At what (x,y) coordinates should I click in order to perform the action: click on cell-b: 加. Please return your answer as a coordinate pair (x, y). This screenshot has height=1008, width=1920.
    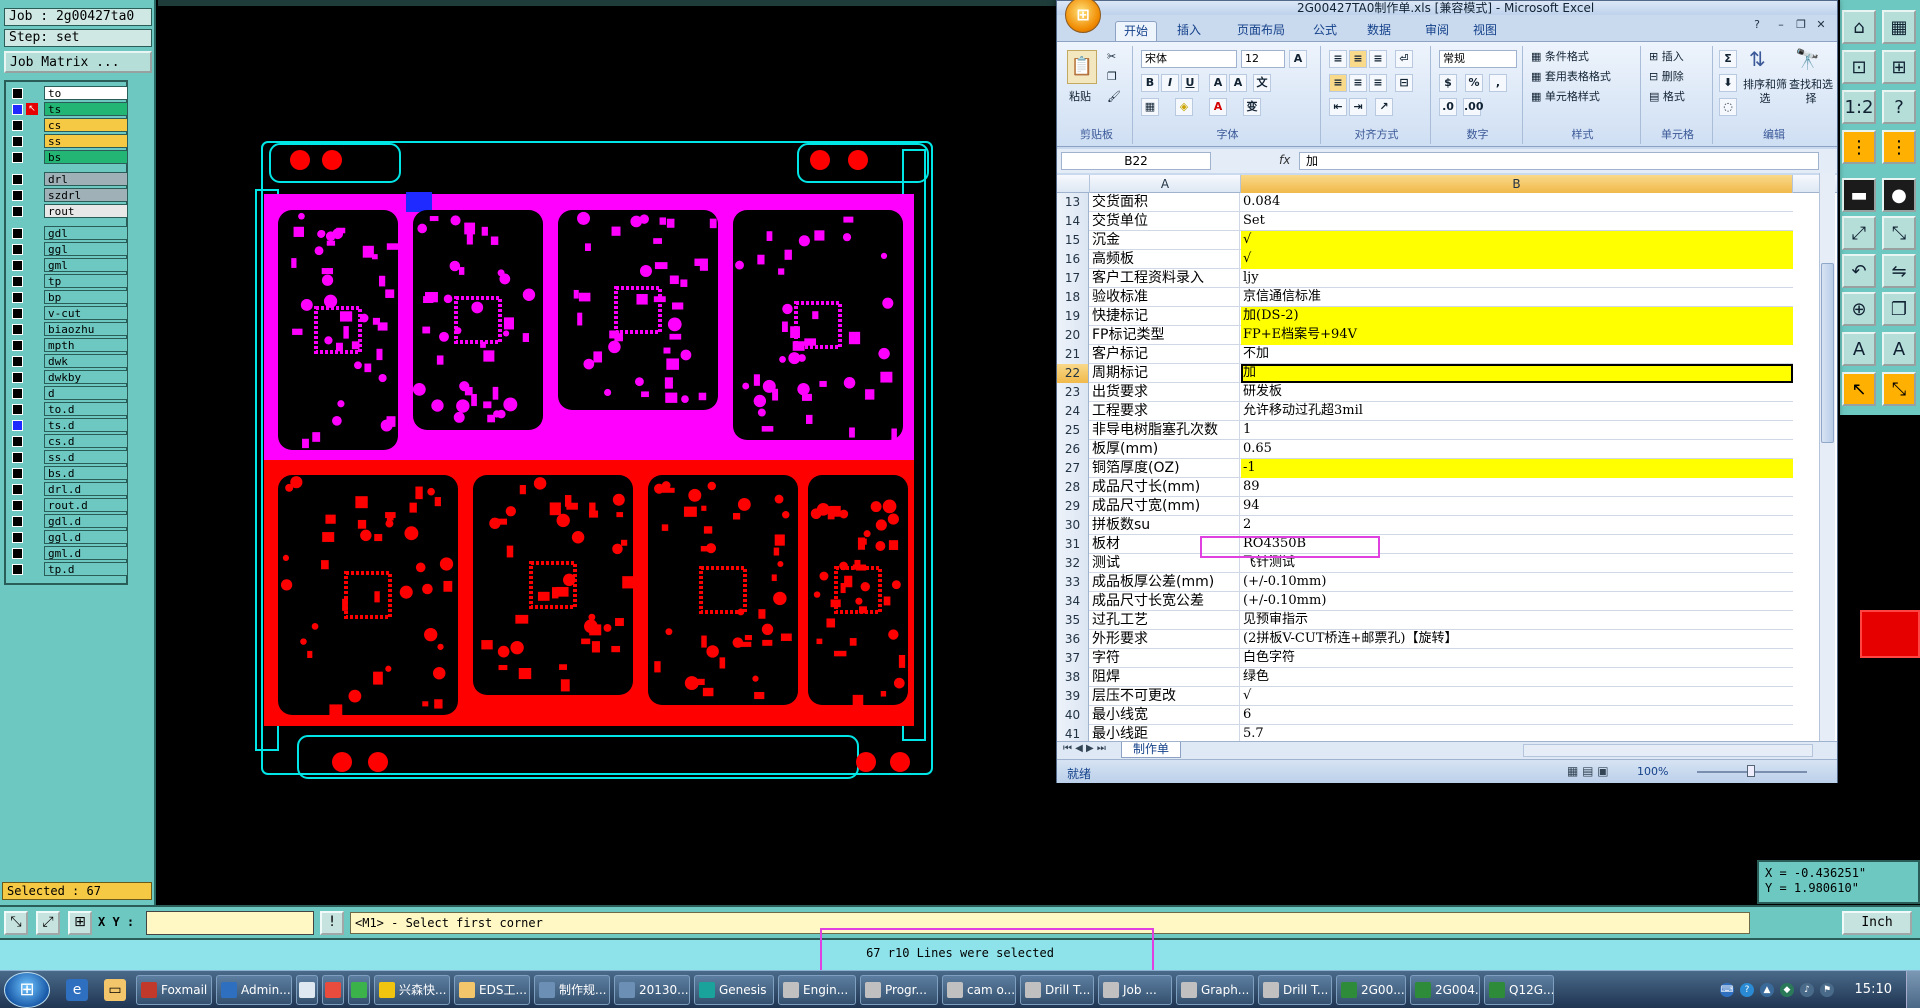
    Looking at the image, I should click on (1517, 373).